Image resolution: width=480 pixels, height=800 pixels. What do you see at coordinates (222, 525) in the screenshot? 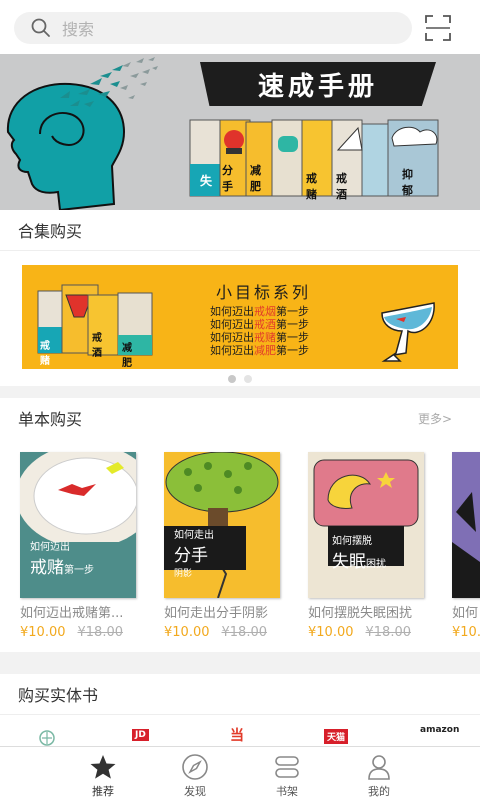
I see `book-cover: 如何走出 分手 阴影` at bounding box center [222, 525].